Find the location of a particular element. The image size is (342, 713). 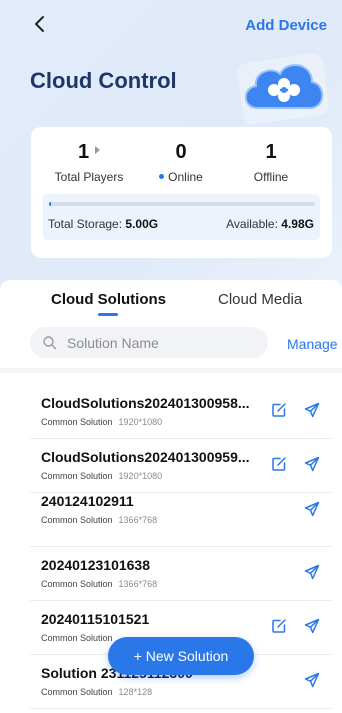

total-players-count: 1 is located at coordinates (83, 152).